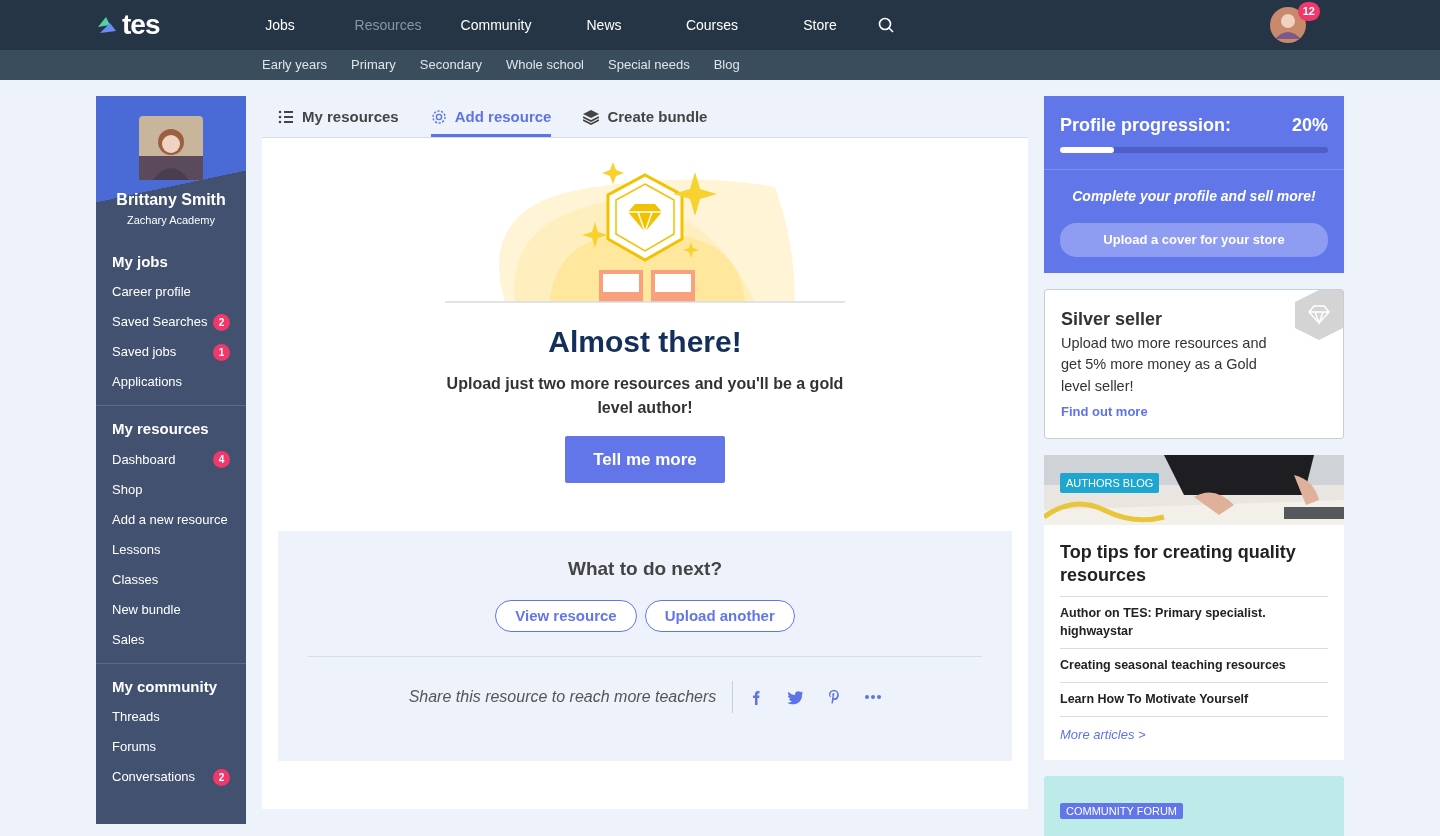 Image resolution: width=1440 pixels, height=836 pixels. I want to click on more-icon, so click(873, 697).